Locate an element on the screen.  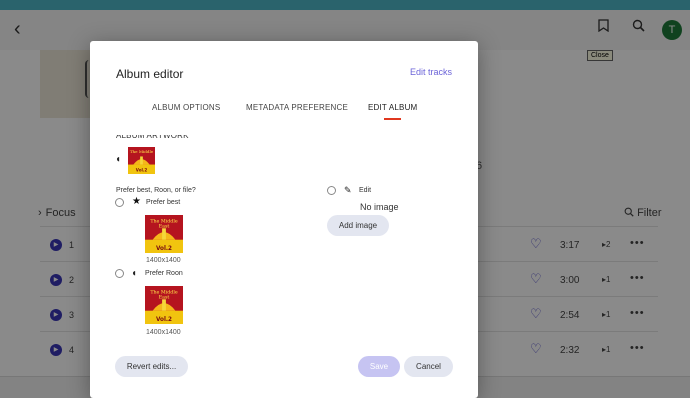
prefer-roon-label: Prefer Roon is located at coordinates (164, 273).